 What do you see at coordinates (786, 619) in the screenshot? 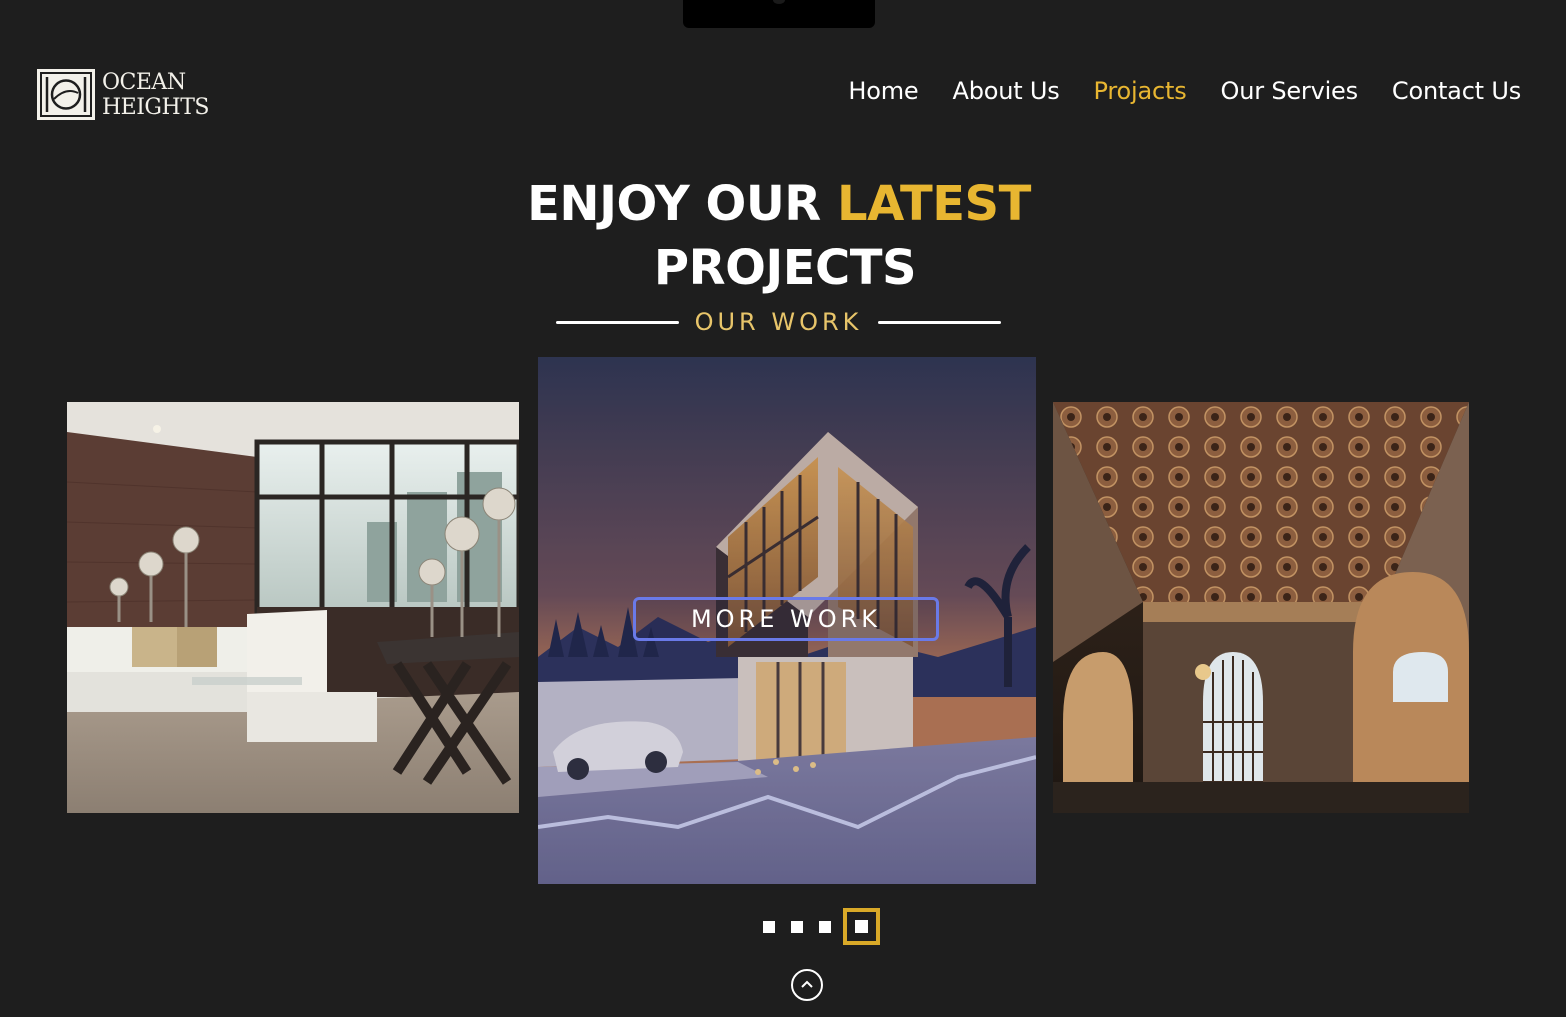
I see `more-work-button: MORE WORK` at bounding box center [786, 619].